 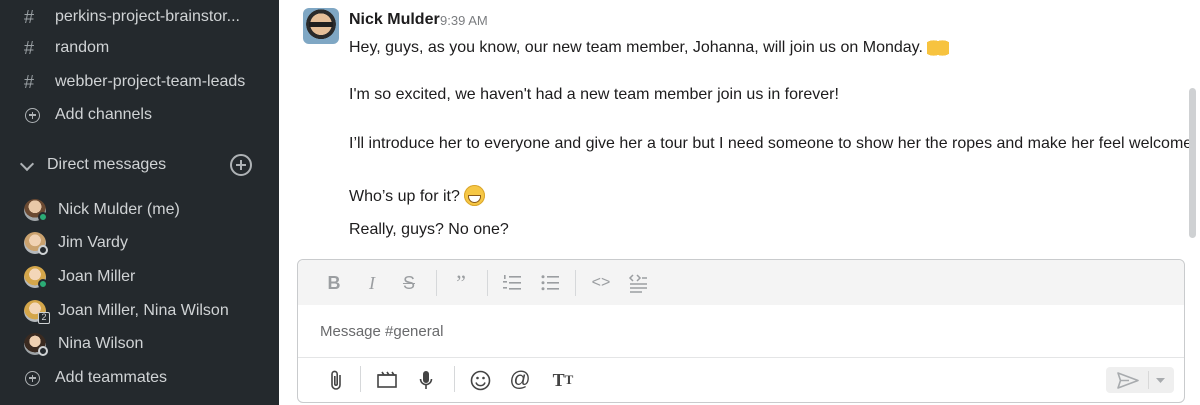 What do you see at coordinates (382, 331) in the screenshot?
I see `message-input-placeholder: Message #general` at bounding box center [382, 331].